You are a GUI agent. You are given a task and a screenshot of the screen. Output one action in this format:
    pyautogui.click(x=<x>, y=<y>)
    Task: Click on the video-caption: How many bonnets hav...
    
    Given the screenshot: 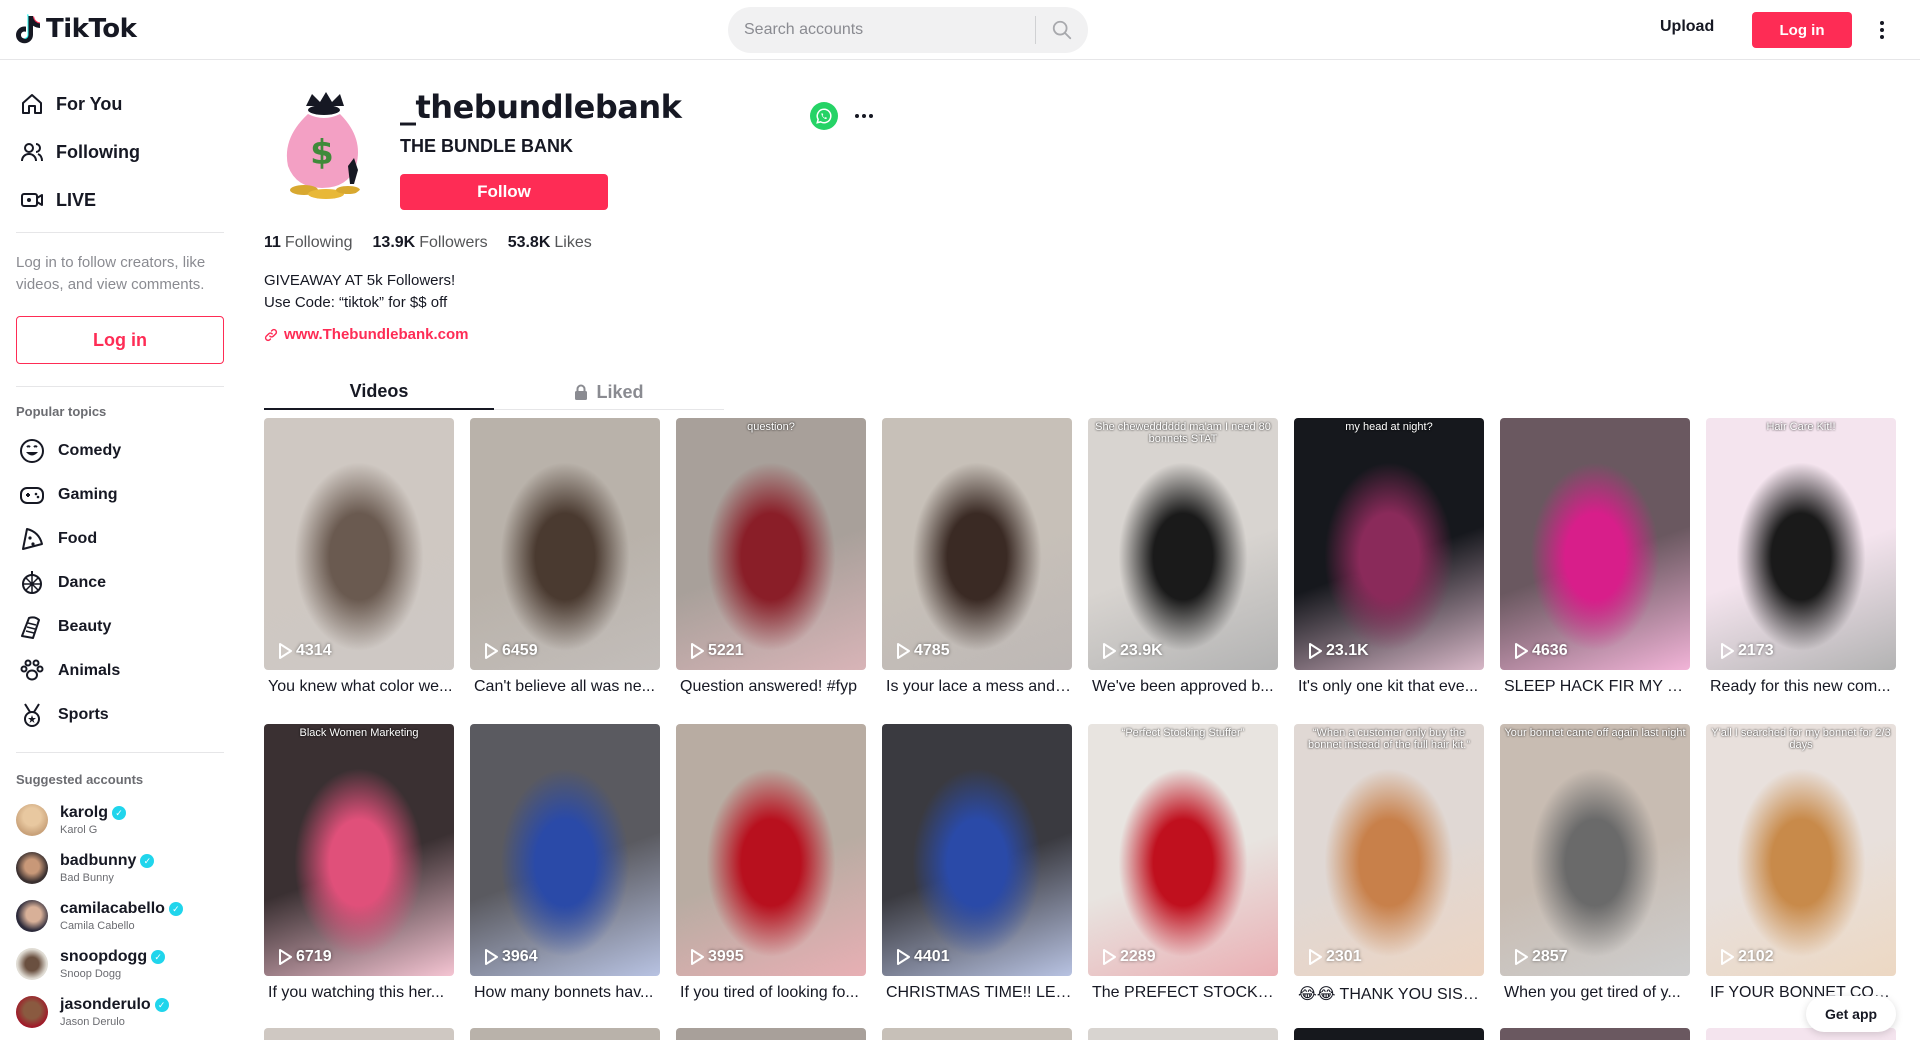 What is the action you would take?
    pyautogui.click(x=565, y=993)
    